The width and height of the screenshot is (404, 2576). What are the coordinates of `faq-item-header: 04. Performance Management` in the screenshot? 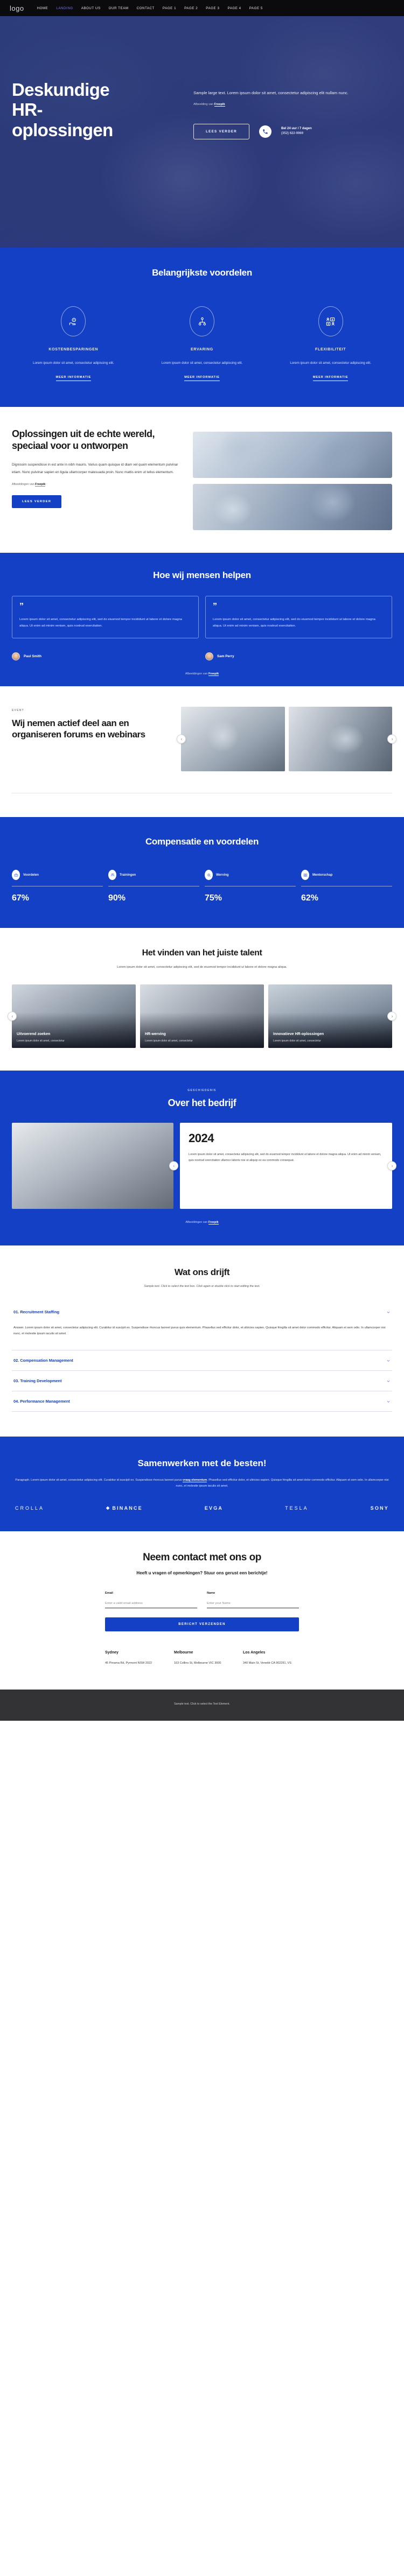 It's located at (202, 1401).